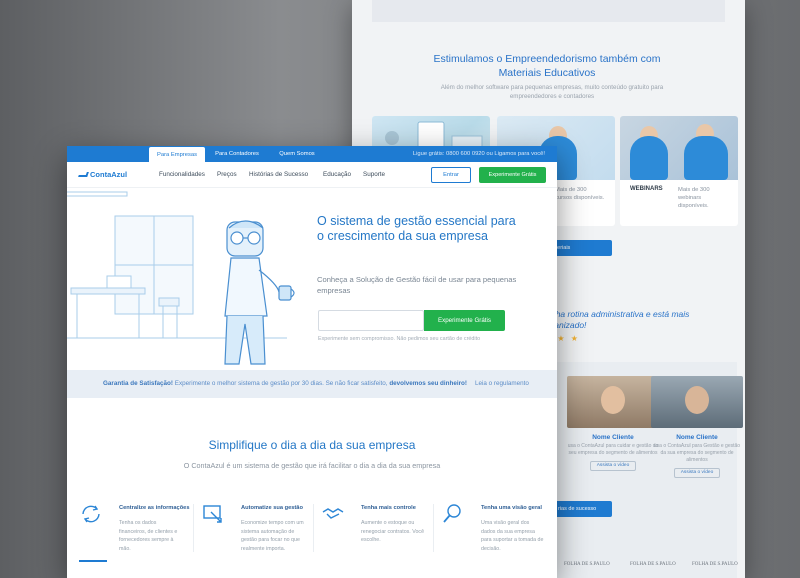  I want to click on card-webinars-image, so click(679, 148).